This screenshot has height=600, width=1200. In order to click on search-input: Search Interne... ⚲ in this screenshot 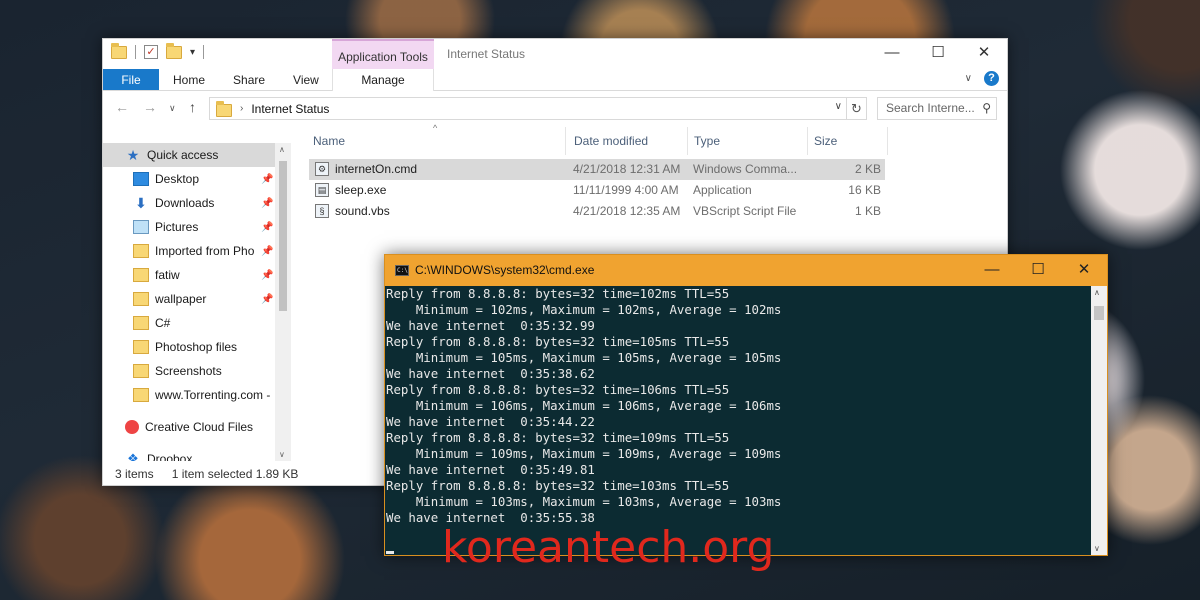, I will do `click(937, 108)`.